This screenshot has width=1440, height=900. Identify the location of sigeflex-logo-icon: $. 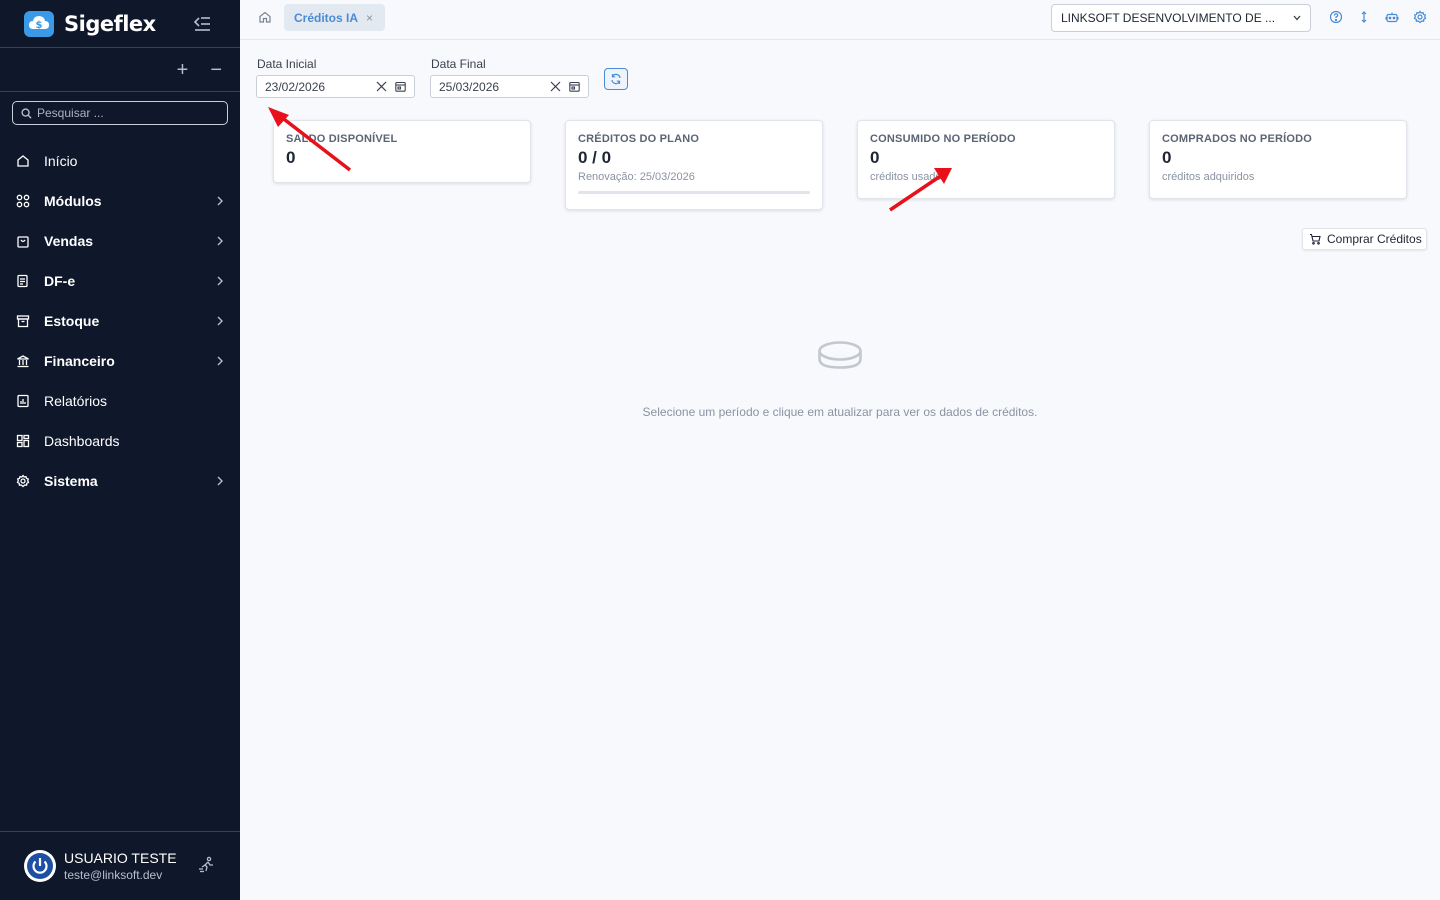
(39, 23).